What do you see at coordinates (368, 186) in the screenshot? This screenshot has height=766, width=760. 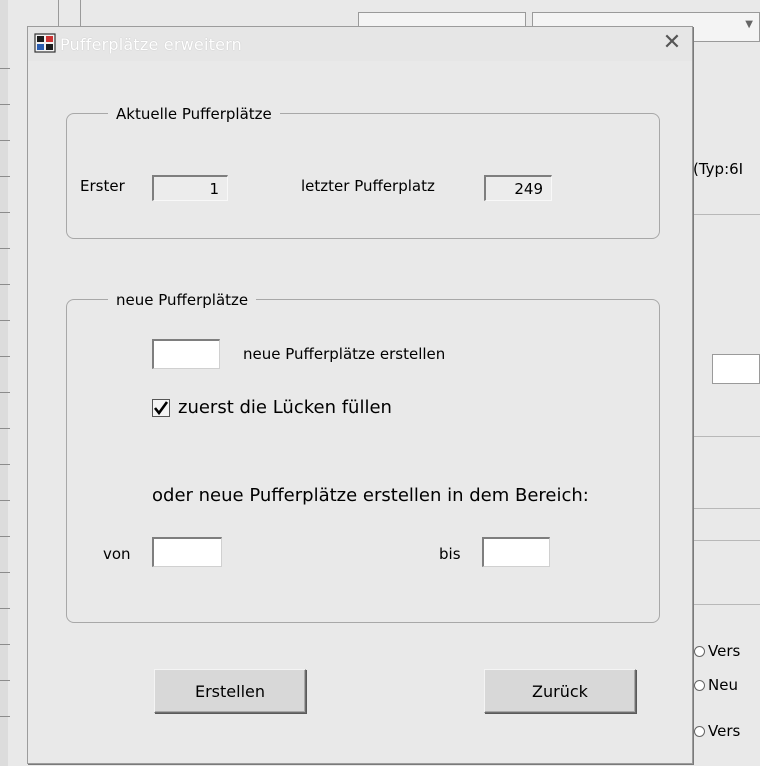 I see `last-buffer-label: letzter Pufferplatz` at bounding box center [368, 186].